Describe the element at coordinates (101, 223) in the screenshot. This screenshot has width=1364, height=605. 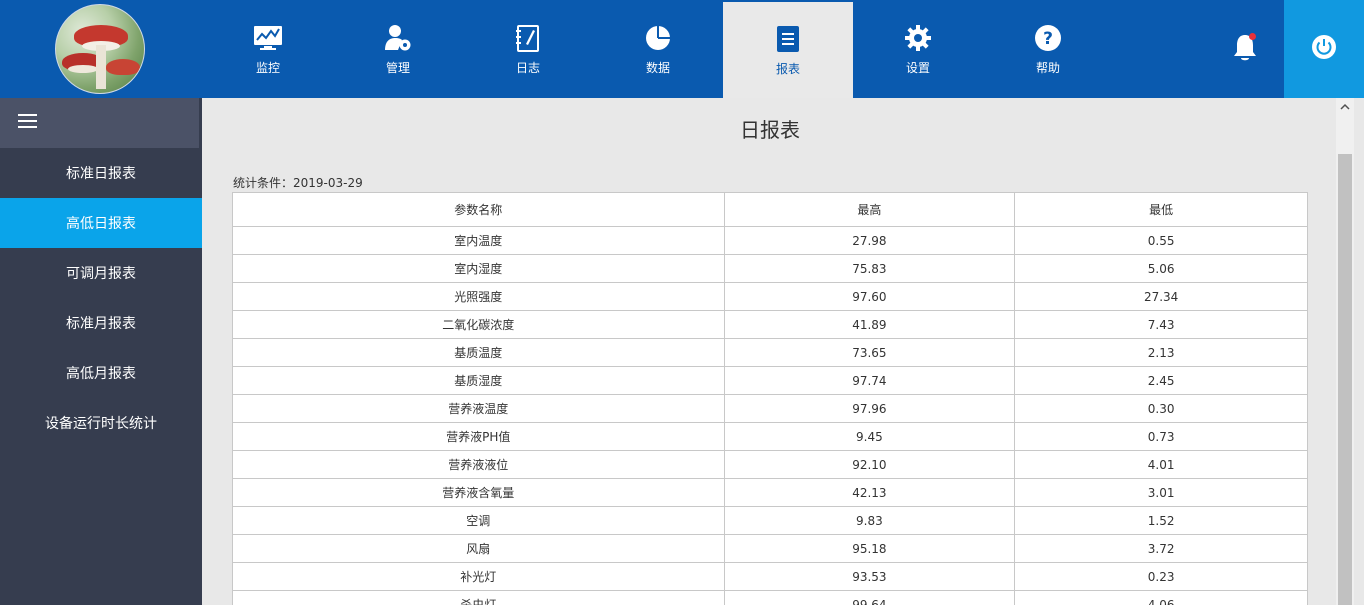
I see `sidebar-item-highlow-daily: 高低日报表` at that location.